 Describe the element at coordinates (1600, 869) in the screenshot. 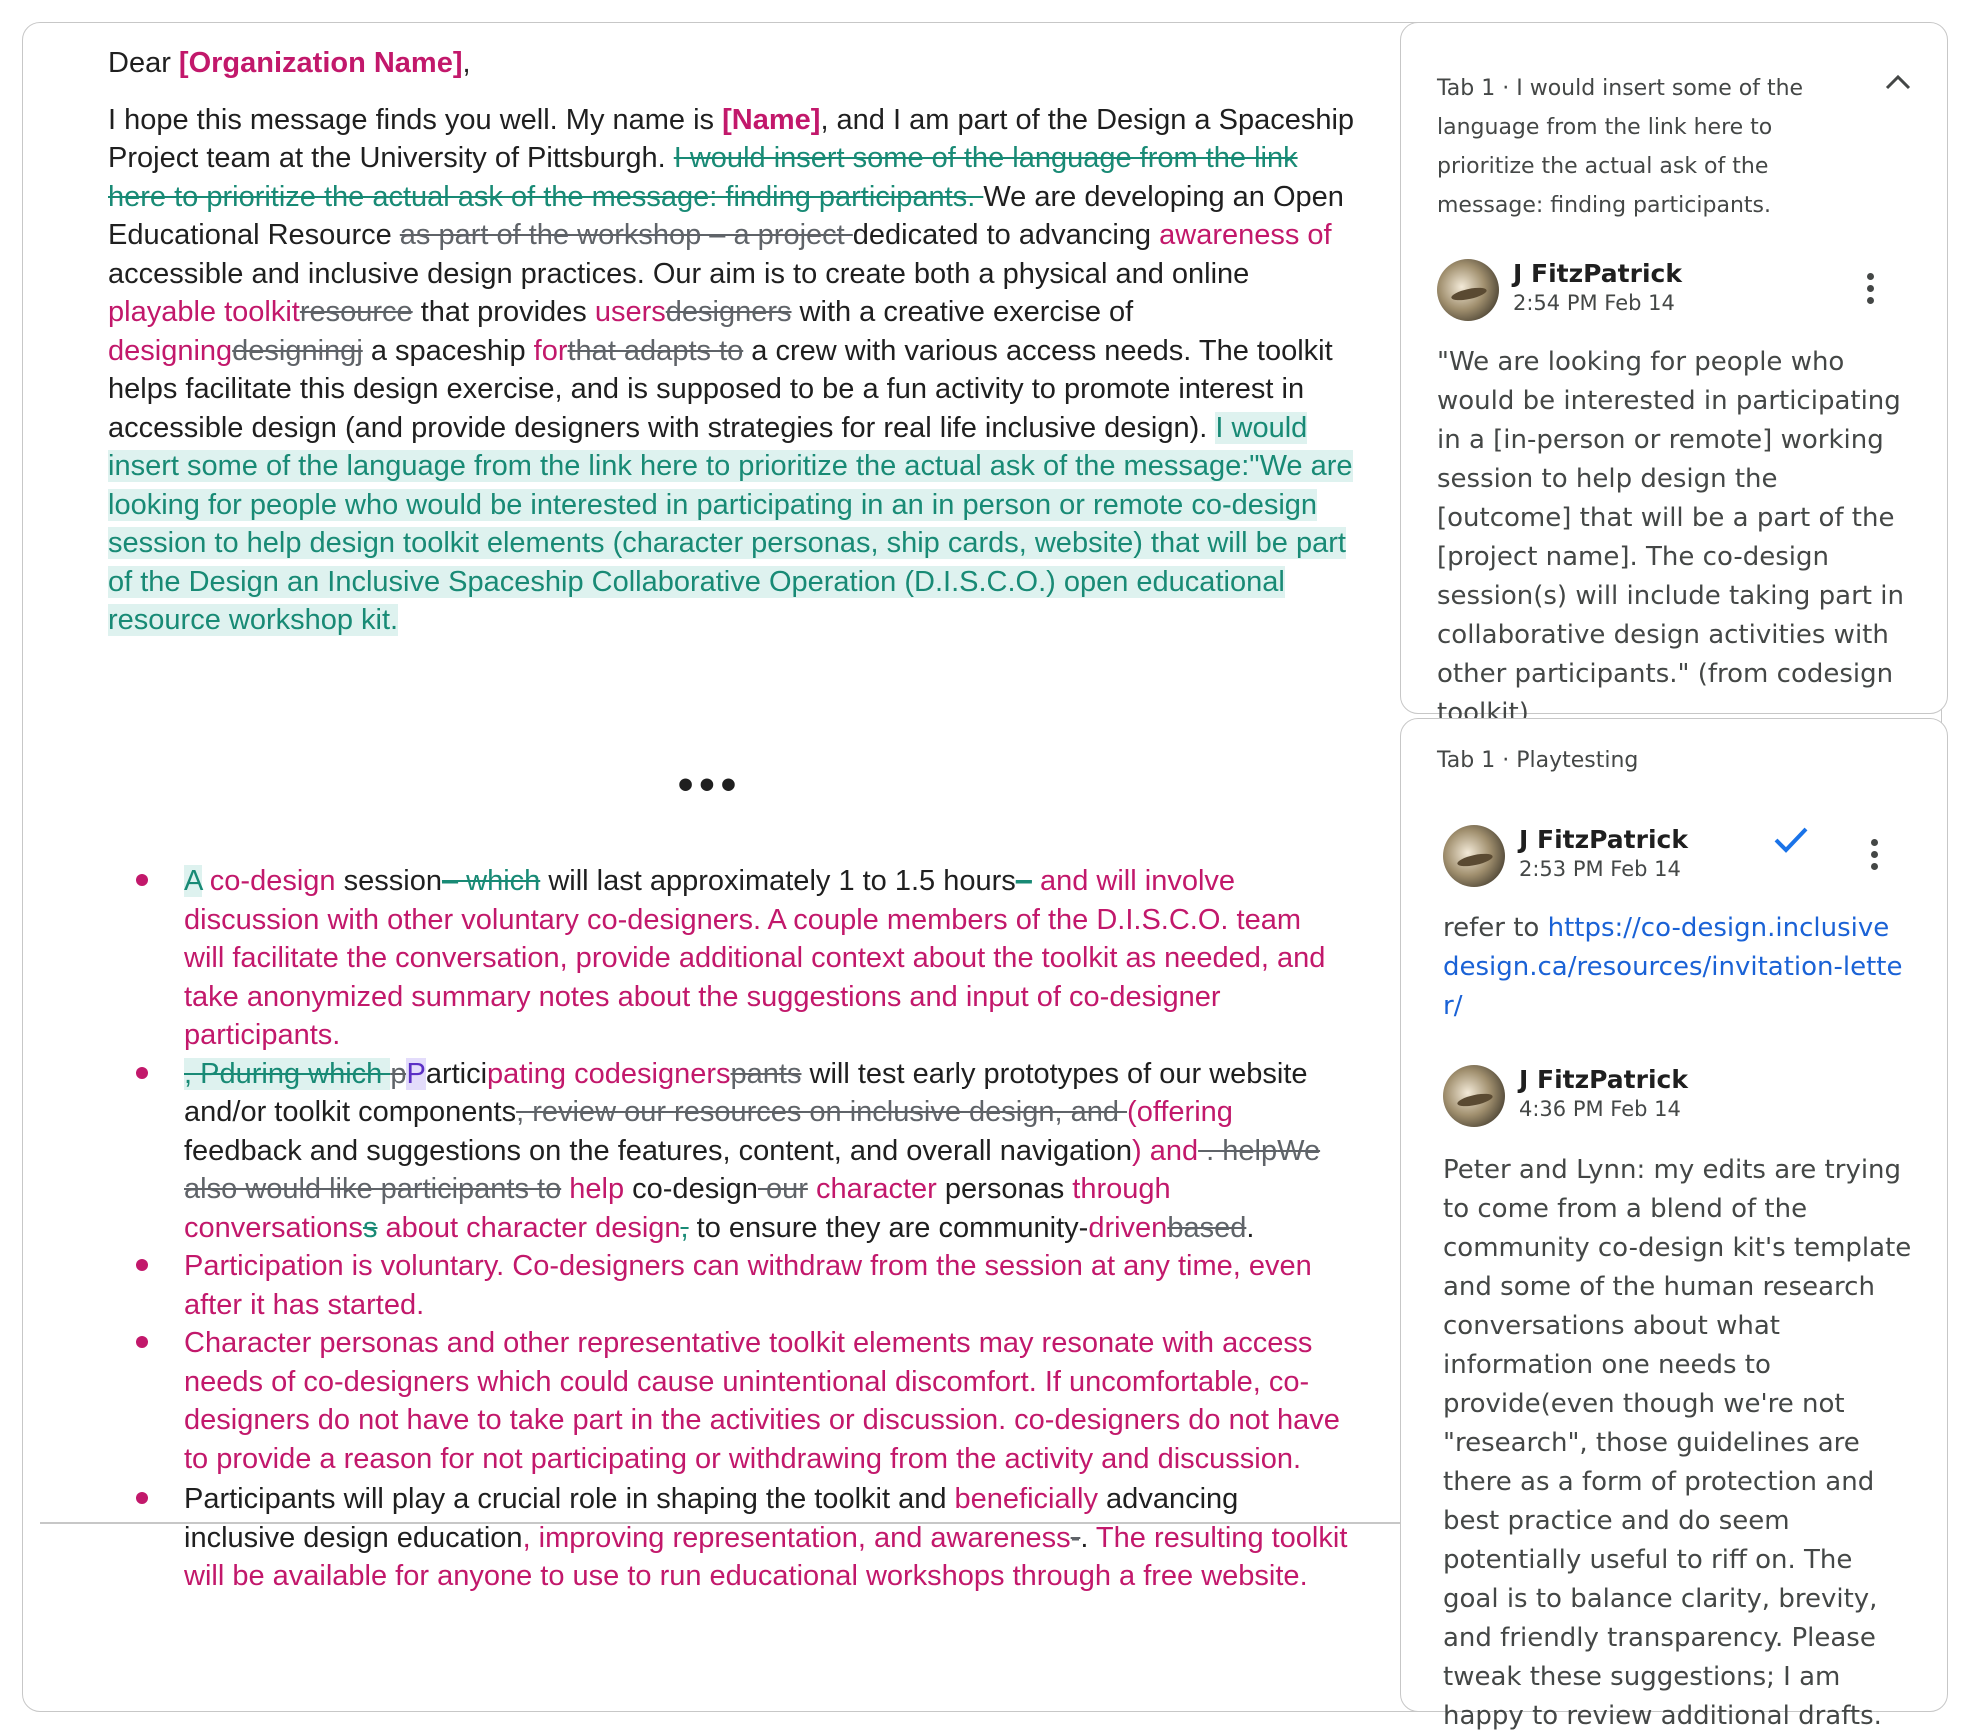

I see `comment-time: 2:53 PM Feb 14` at that location.